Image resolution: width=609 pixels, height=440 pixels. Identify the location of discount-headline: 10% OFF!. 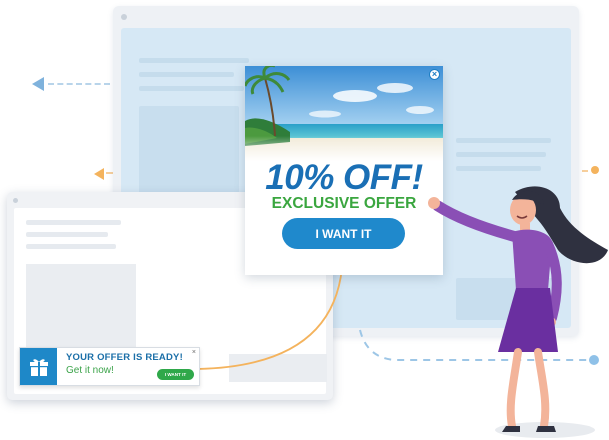
(344, 177).